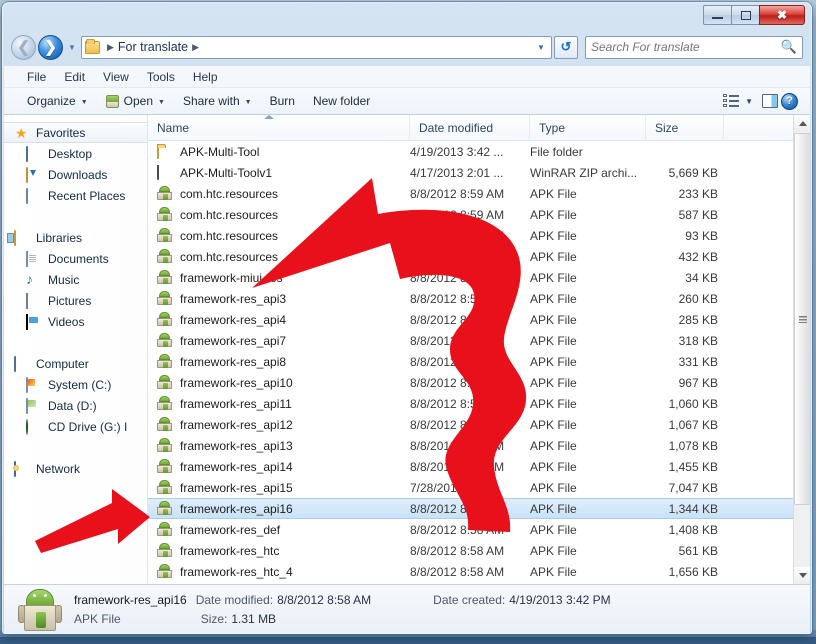 The width and height of the screenshot is (816, 644). What do you see at coordinates (789, 101) in the screenshot?
I see `help-icon: ?` at bounding box center [789, 101].